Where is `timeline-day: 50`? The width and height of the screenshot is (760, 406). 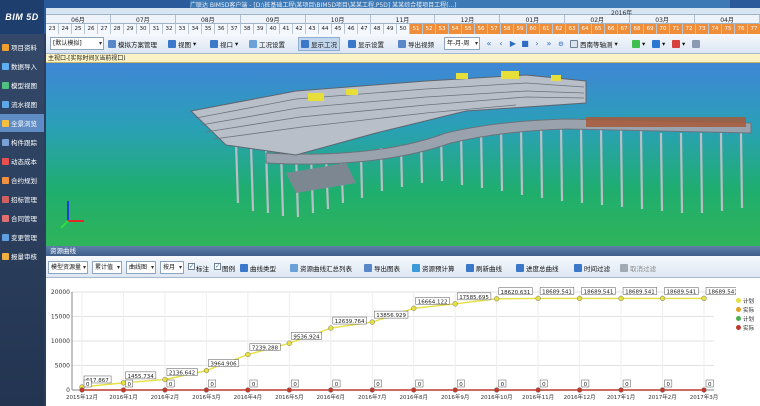
timeline-day: 50 is located at coordinates (403, 29).